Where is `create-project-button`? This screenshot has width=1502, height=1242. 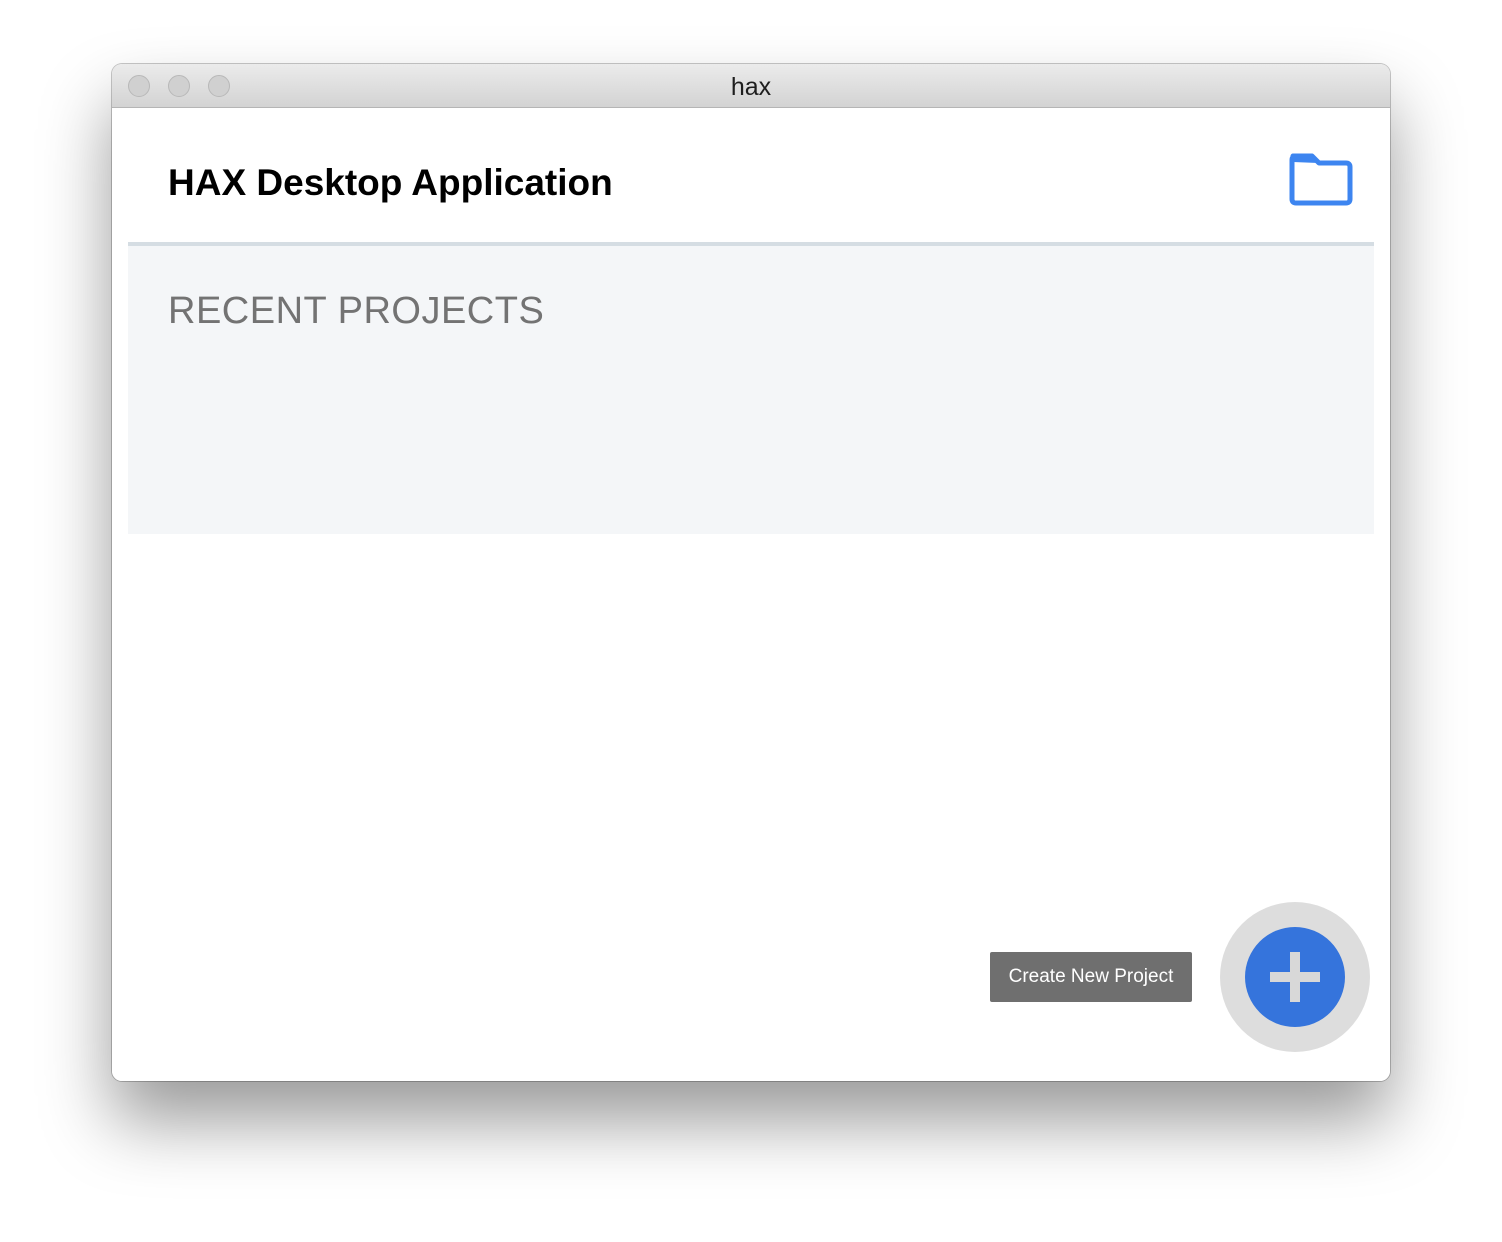
create-project-button is located at coordinates (1295, 977).